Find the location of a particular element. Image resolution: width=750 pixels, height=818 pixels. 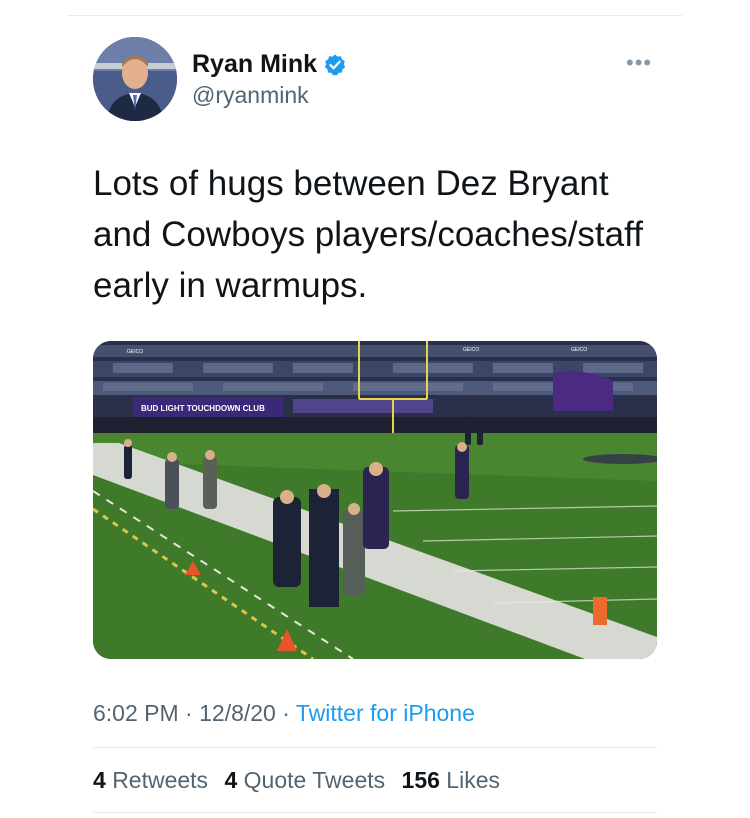

top-divider is located at coordinates (375, 15).